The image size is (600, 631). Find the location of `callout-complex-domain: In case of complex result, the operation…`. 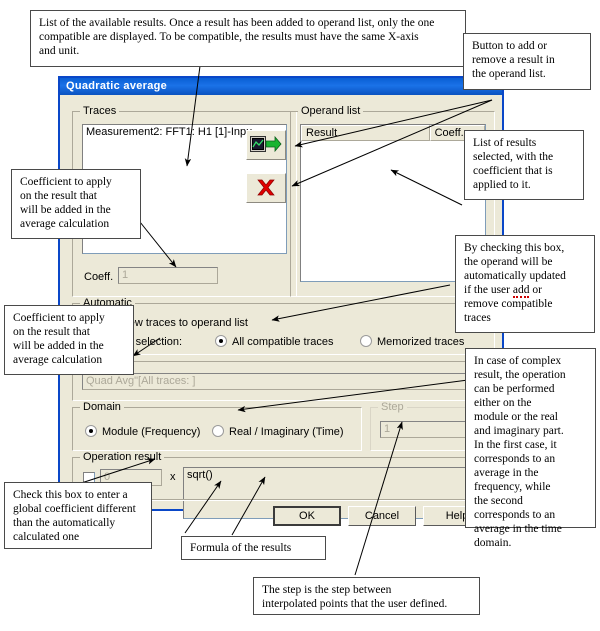

callout-complex-domain: In case of complex result, the operation… is located at coordinates (530, 448).